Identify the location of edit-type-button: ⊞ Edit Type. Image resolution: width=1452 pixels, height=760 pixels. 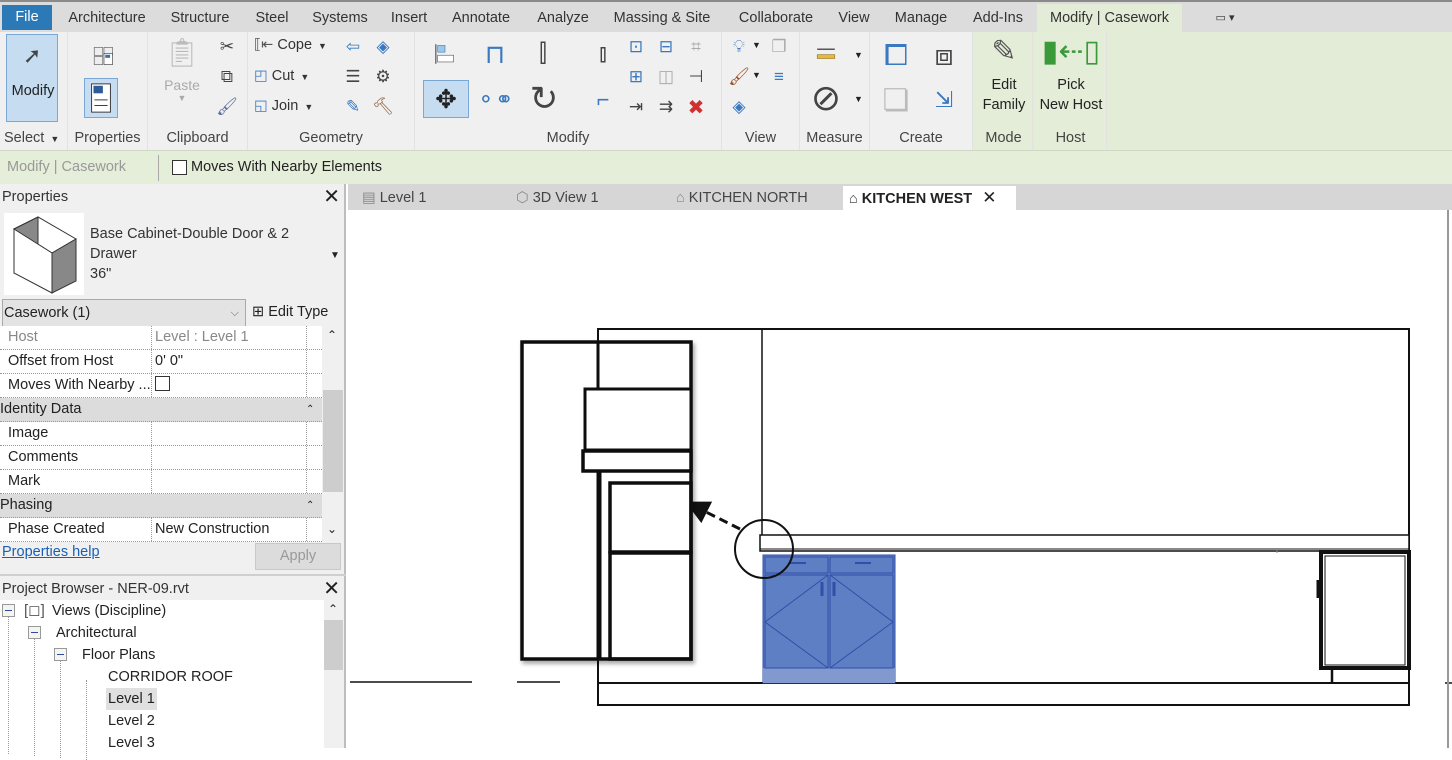
(290, 312).